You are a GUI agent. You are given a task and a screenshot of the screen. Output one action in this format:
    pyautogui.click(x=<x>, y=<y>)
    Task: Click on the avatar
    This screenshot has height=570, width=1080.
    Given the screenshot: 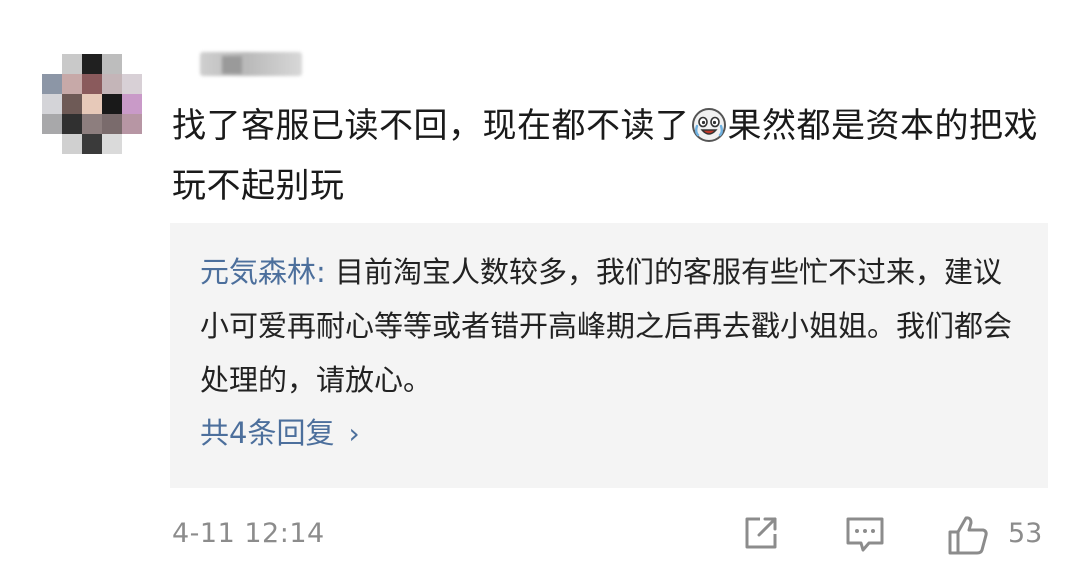 What is the action you would take?
    pyautogui.click(x=92, y=104)
    